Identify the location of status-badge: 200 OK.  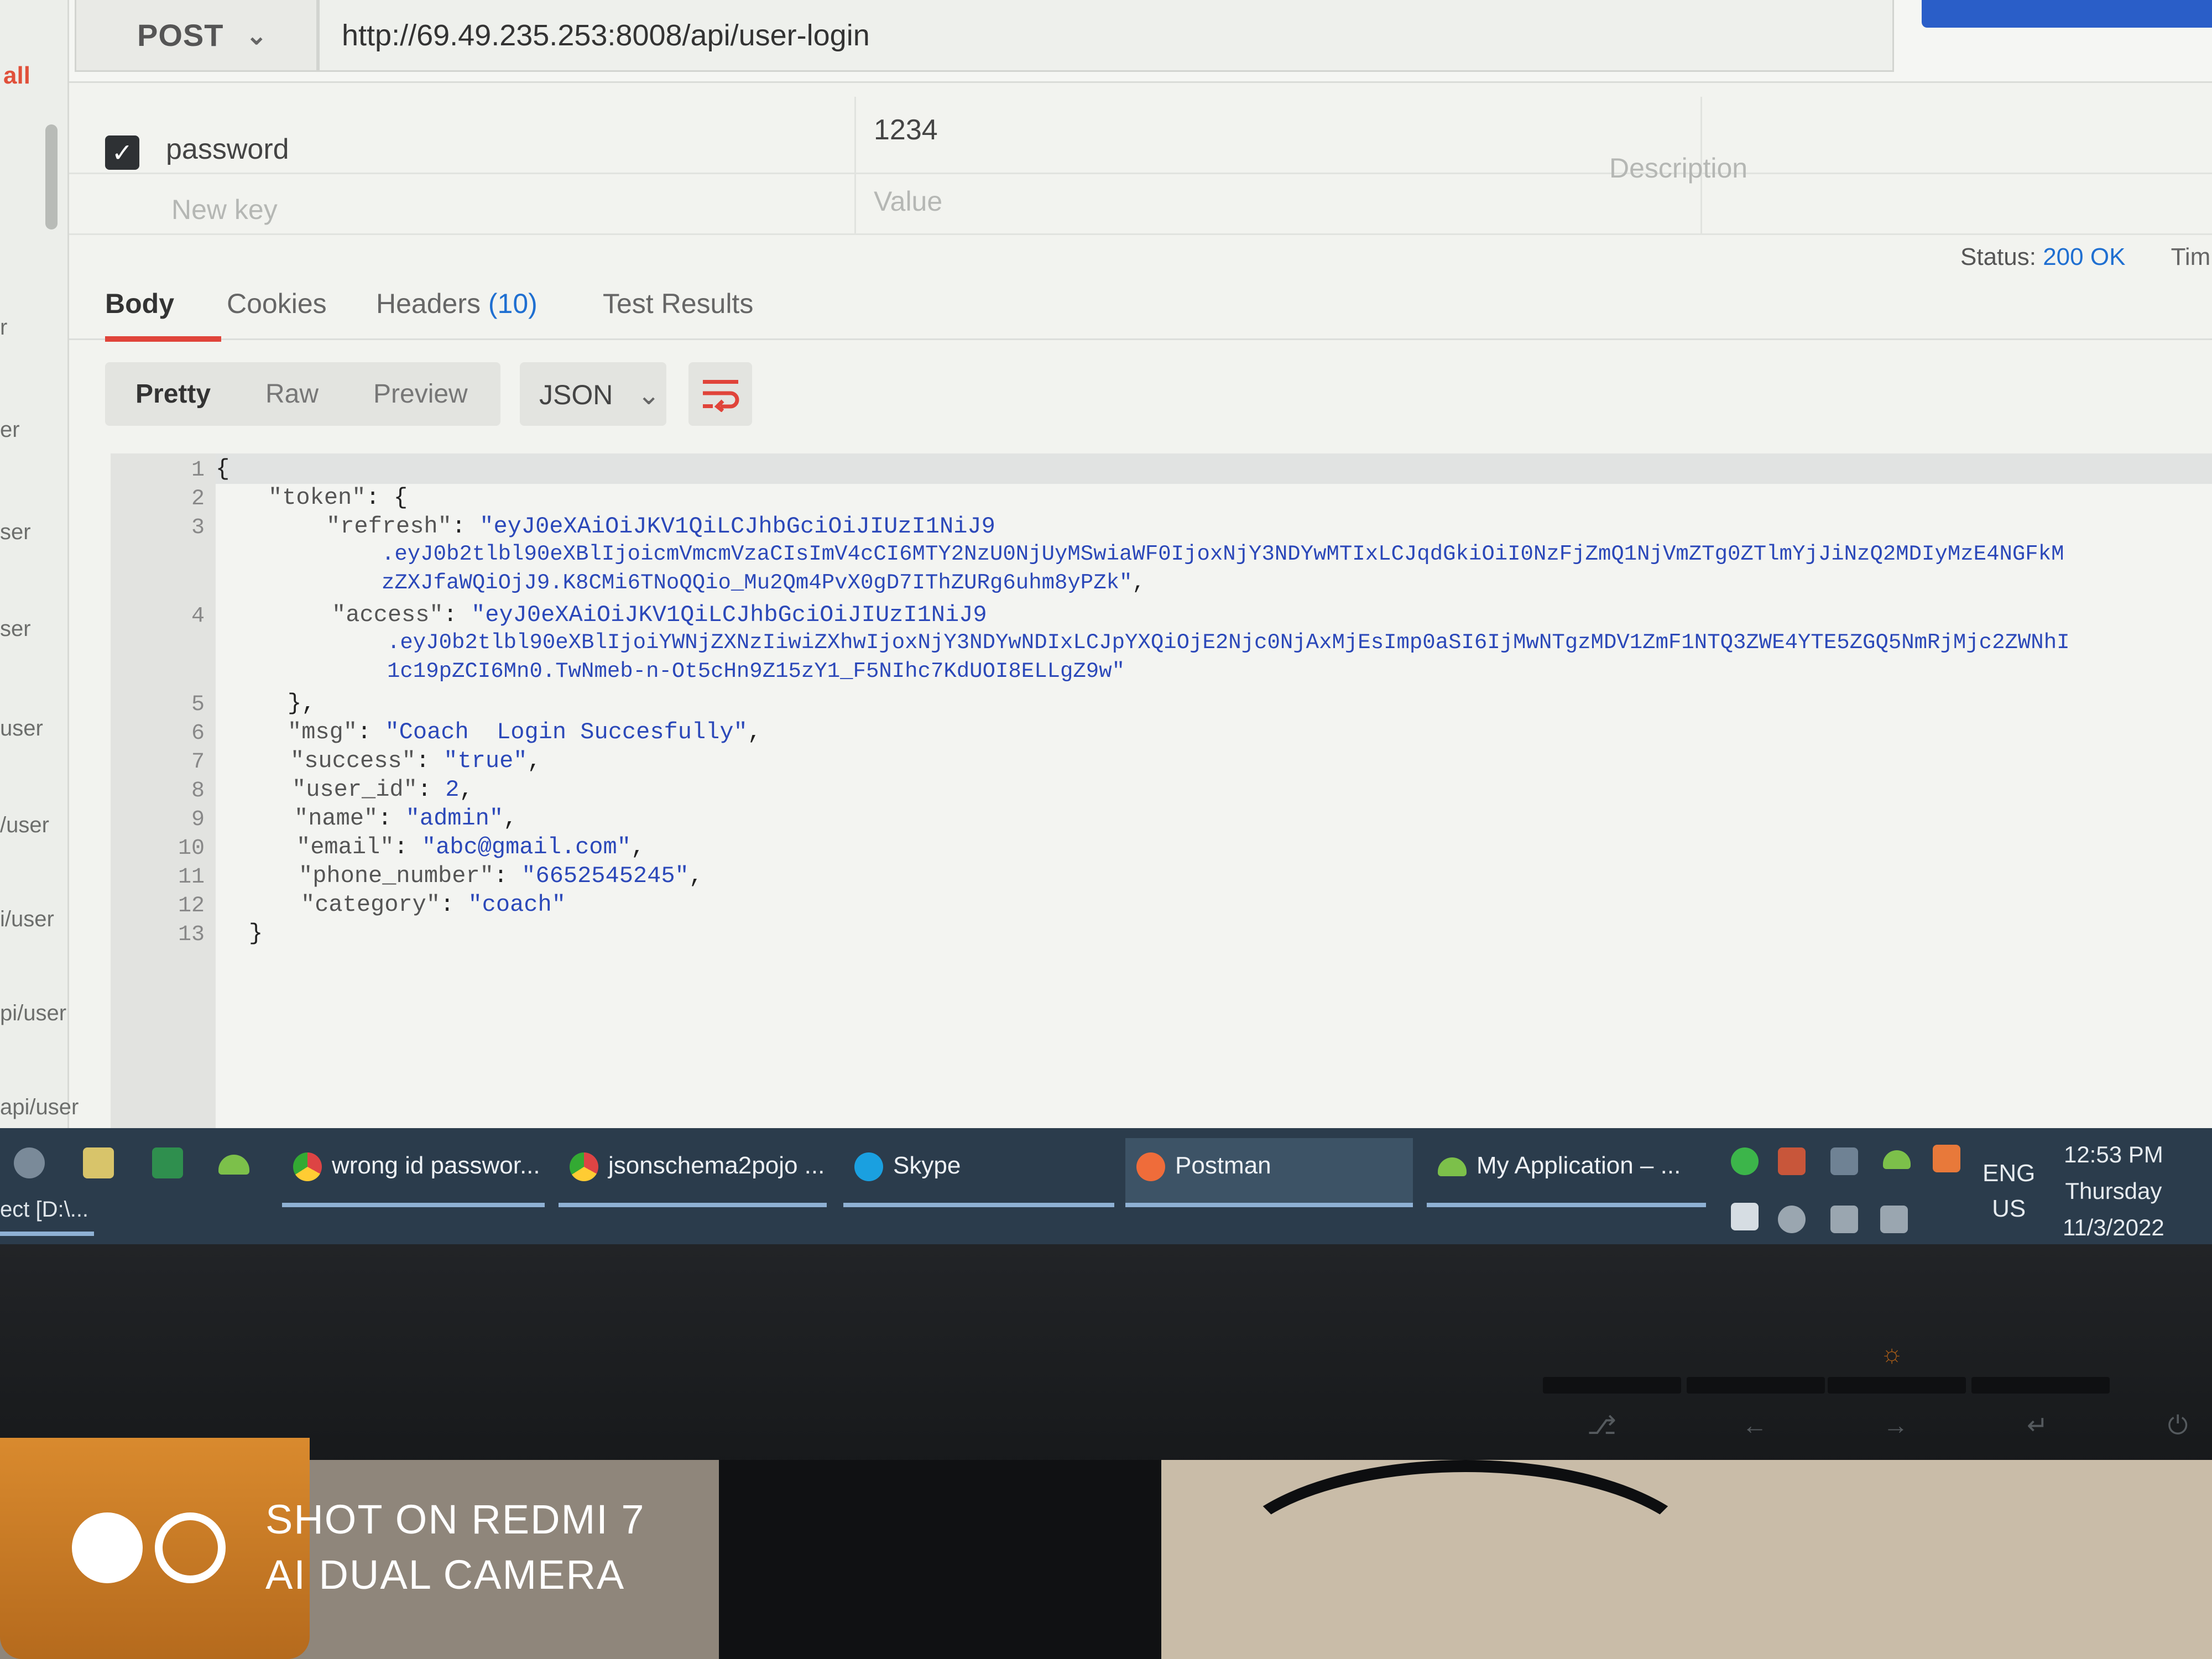
(2084, 257).